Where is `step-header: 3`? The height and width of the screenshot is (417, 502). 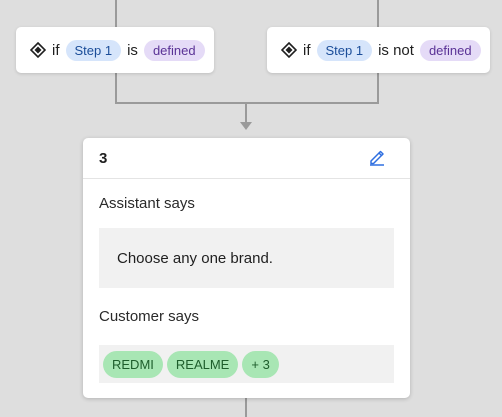 step-header: 3 is located at coordinates (246, 158).